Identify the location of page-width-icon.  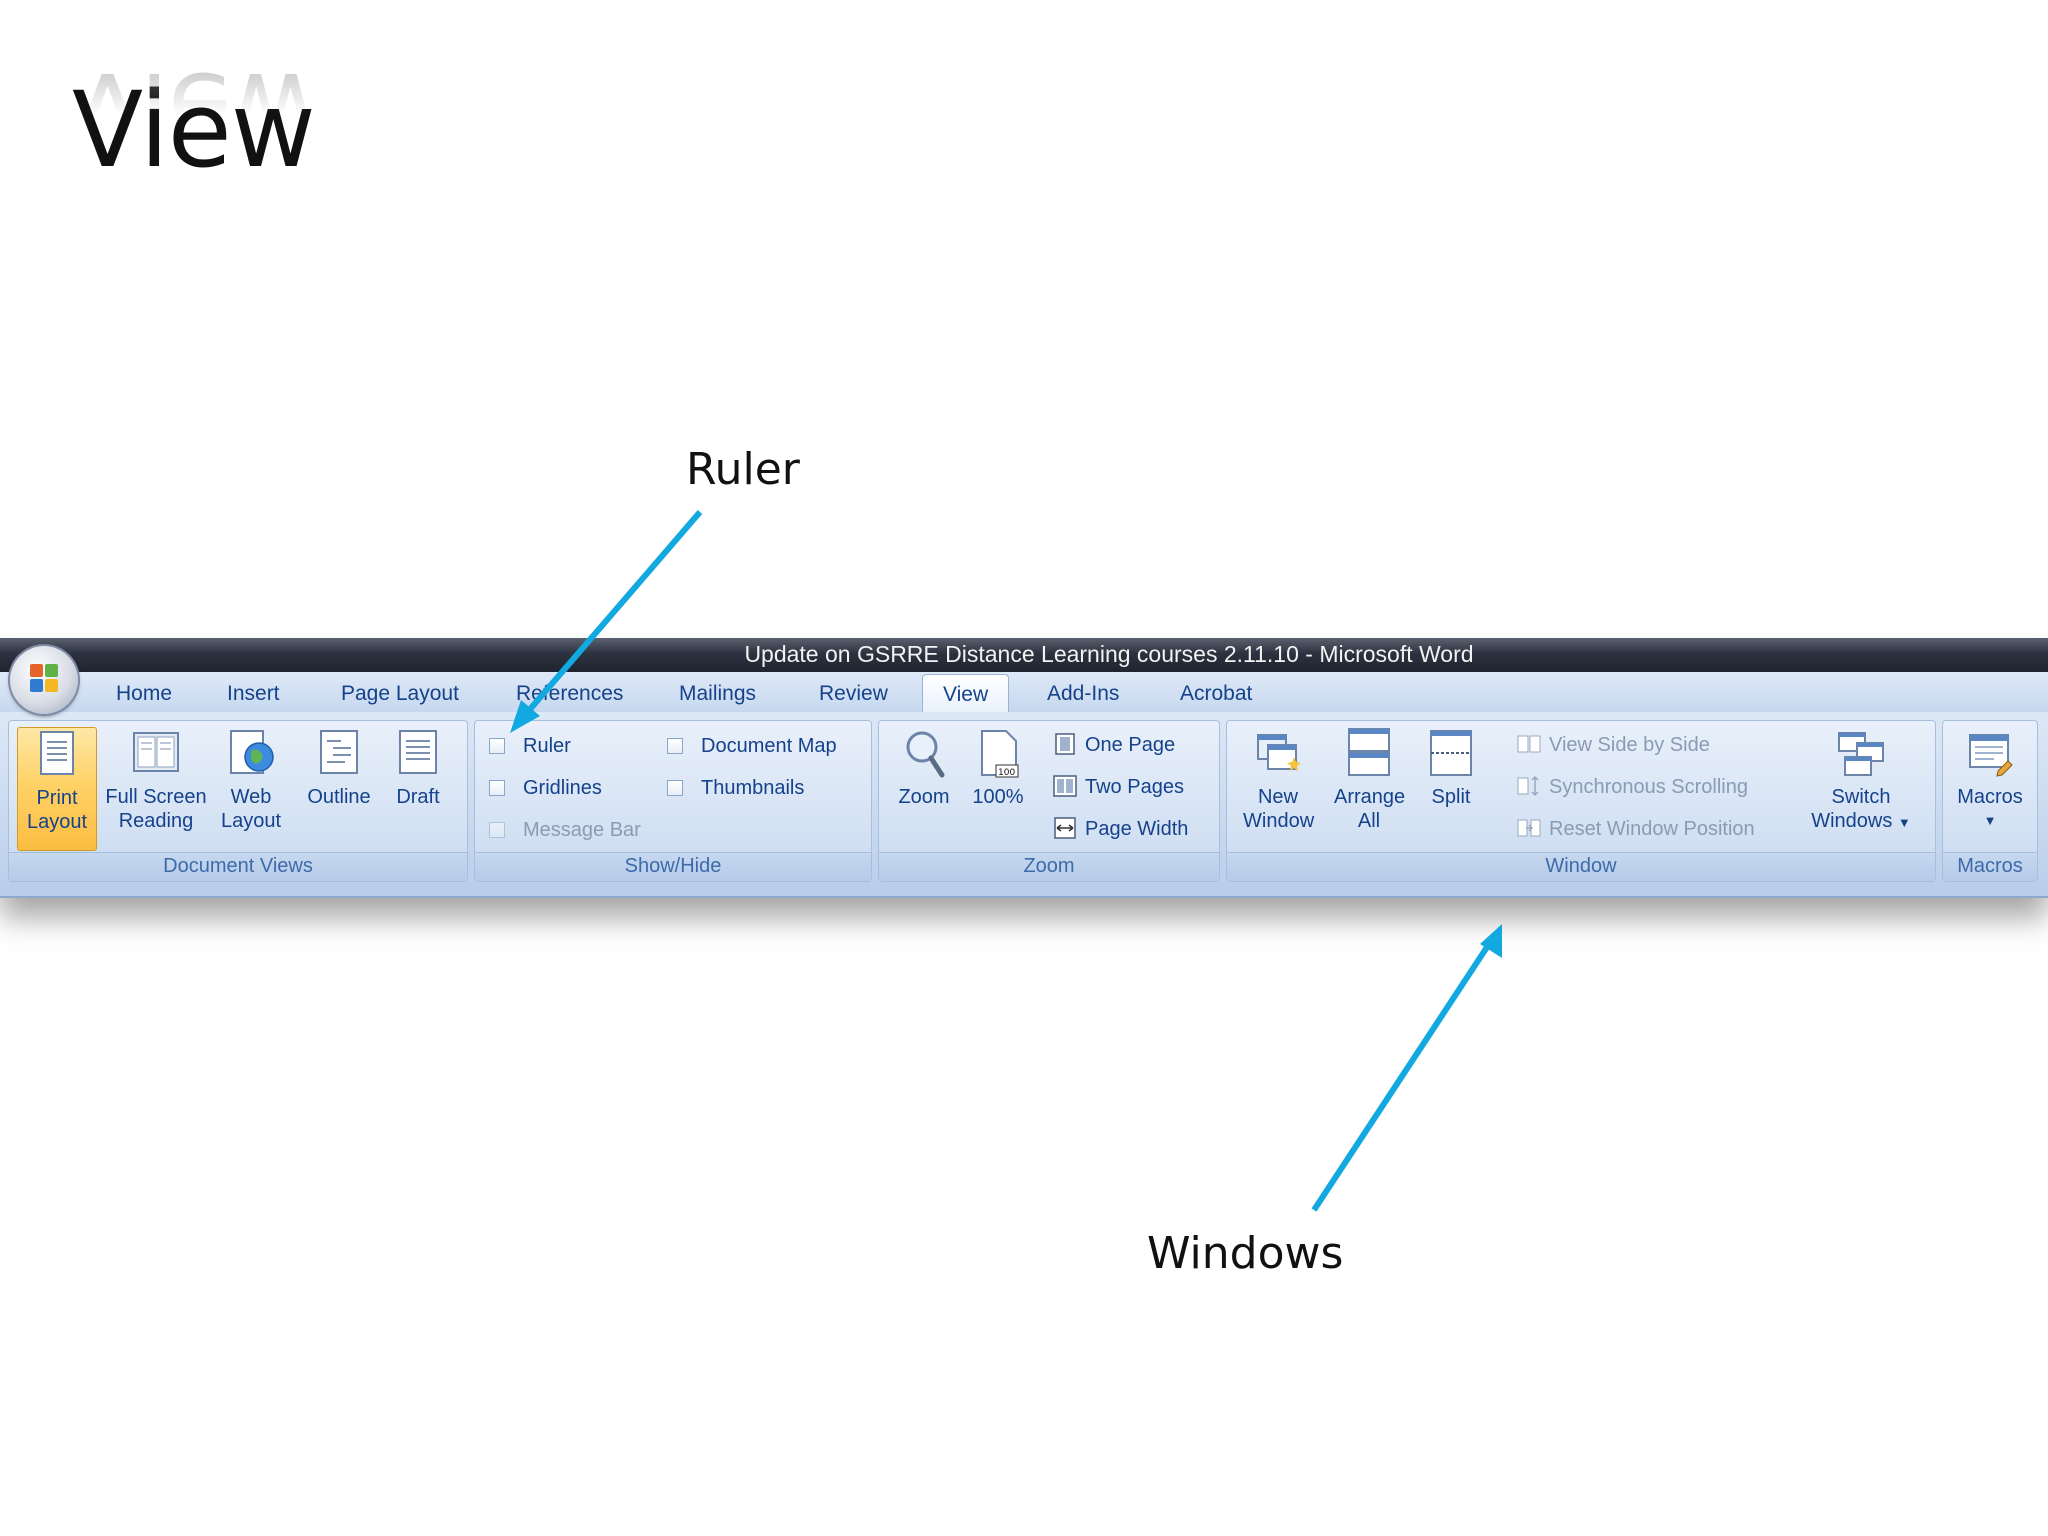
(1065, 828).